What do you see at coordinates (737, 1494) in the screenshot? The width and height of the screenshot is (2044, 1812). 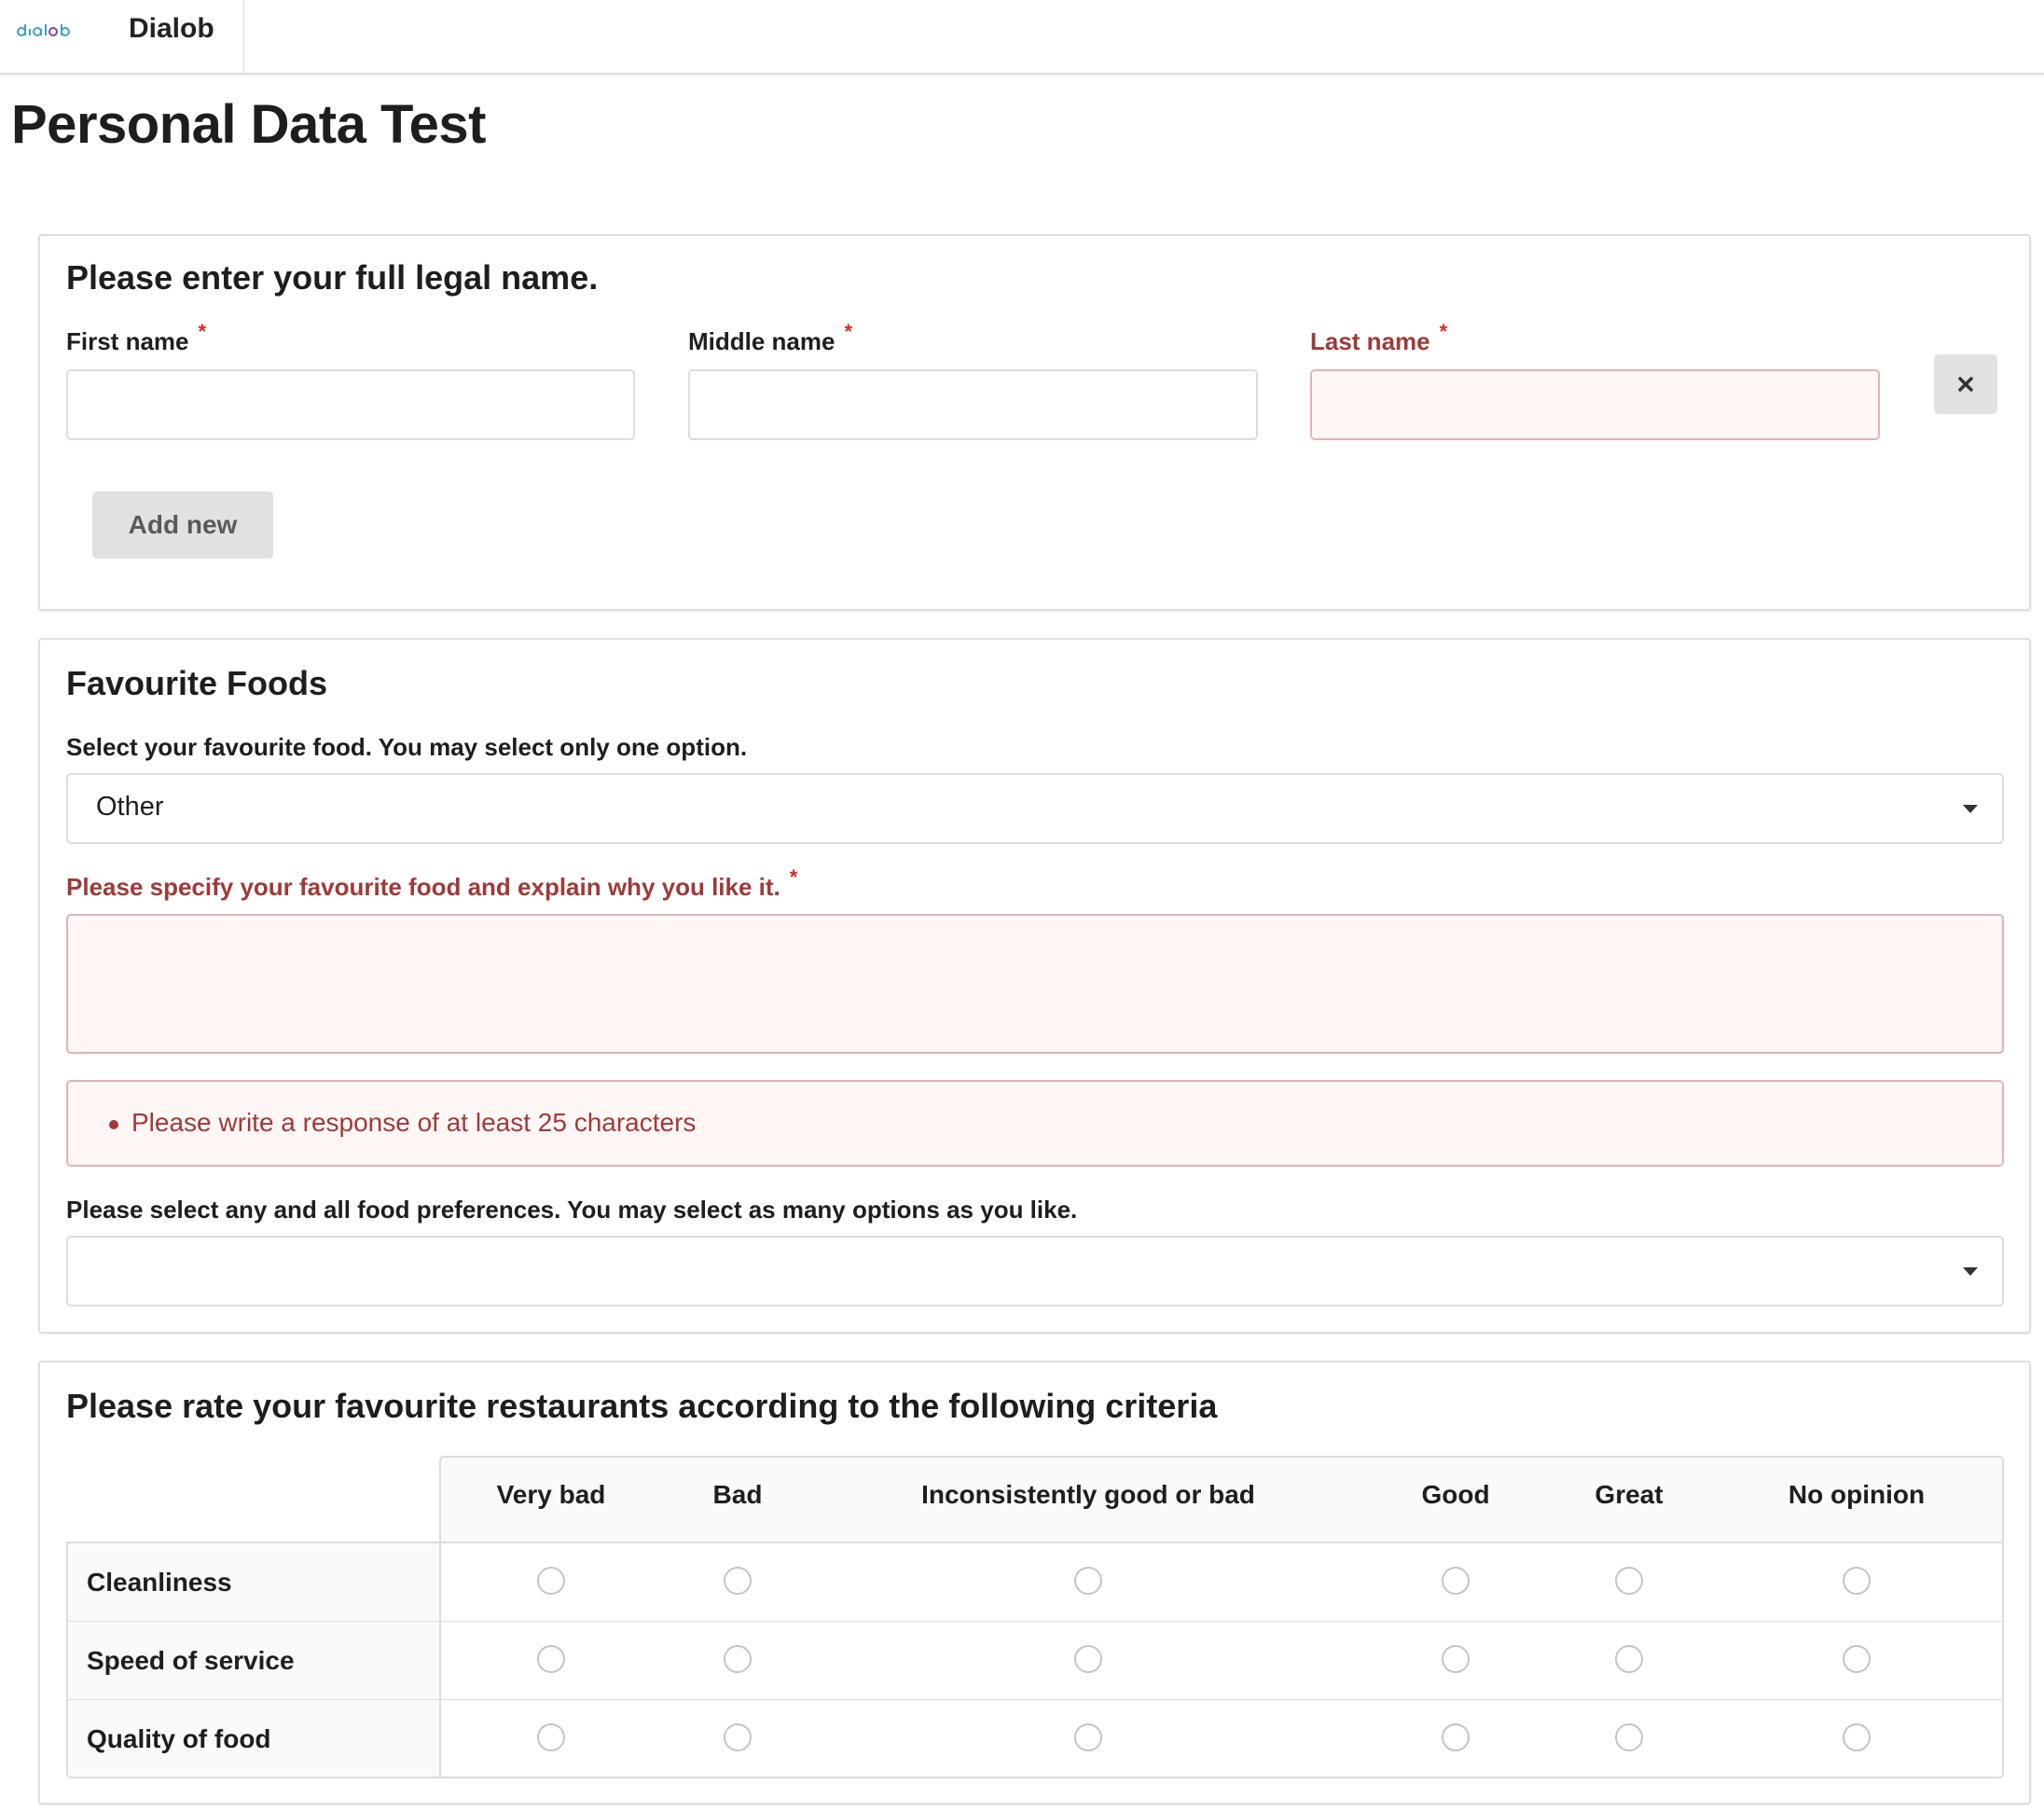 I see `column-header: Bad` at bounding box center [737, 1494].